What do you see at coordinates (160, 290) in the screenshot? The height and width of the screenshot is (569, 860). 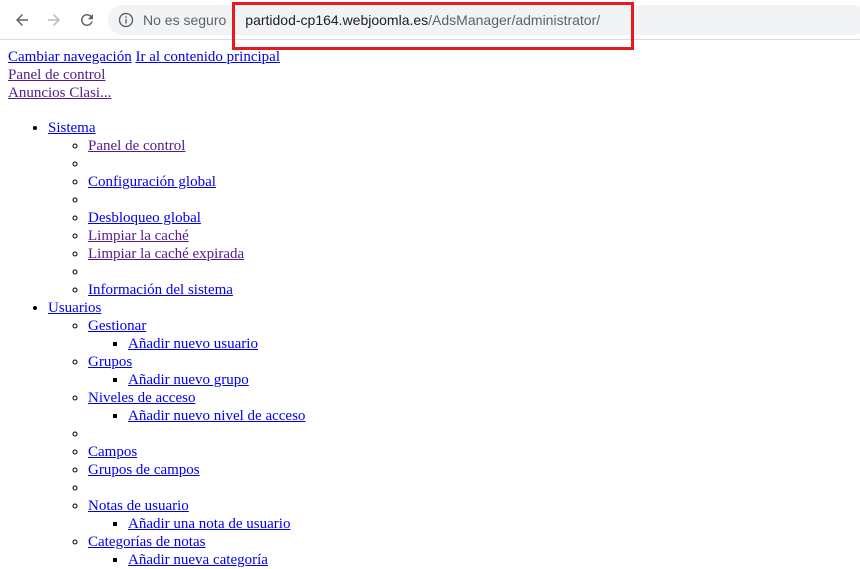 I see `system-info-link: Información del sistema` at bounding box center [160, 290].